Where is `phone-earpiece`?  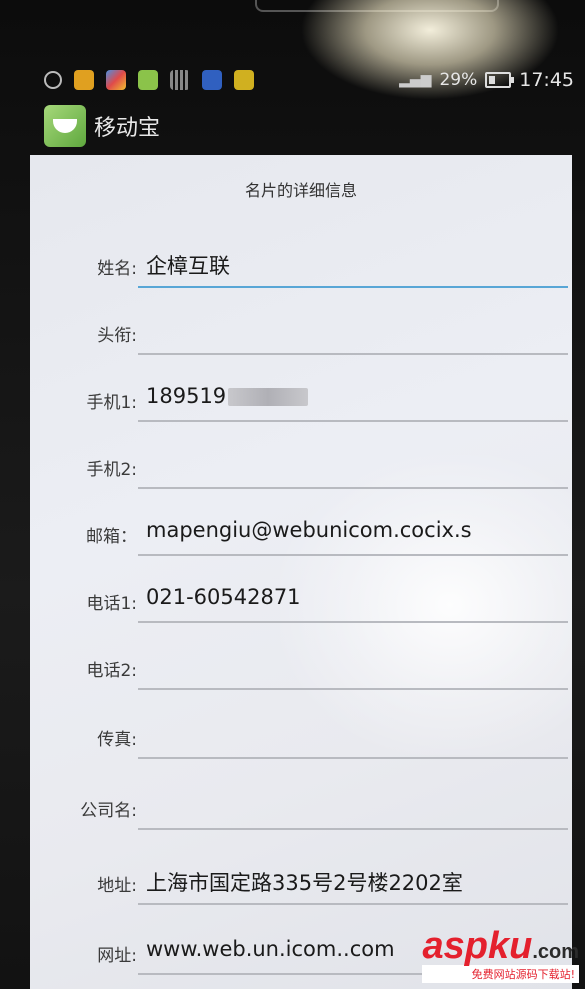
phone-earpiece is located at coordinates (377, 6).